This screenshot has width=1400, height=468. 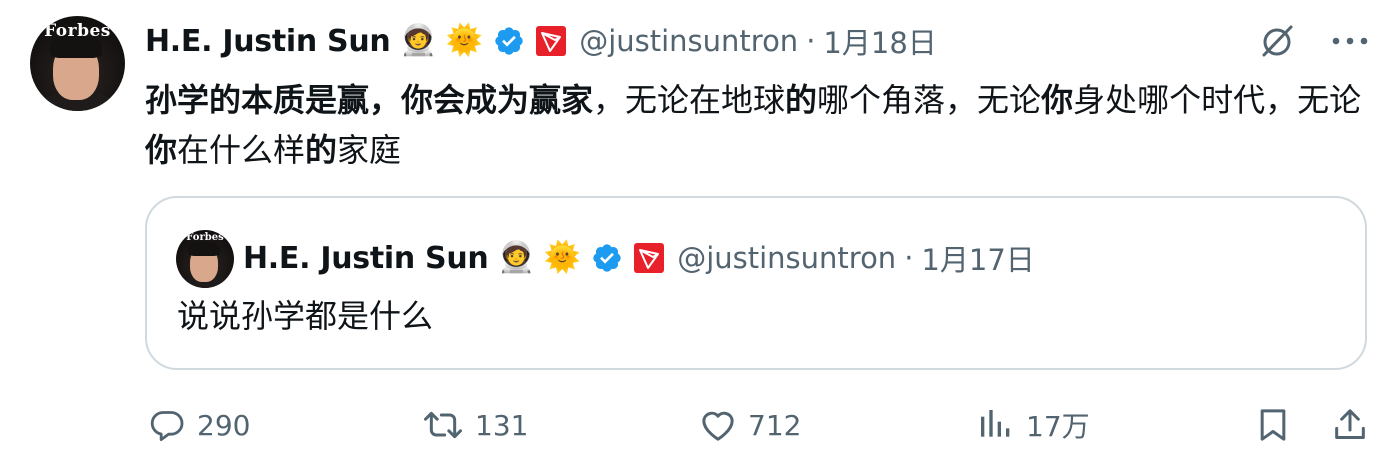 What do you see at coordinates (502, 425) in the screenshot?
I see `retweet-count: 131` at bounding box center [502, 425].